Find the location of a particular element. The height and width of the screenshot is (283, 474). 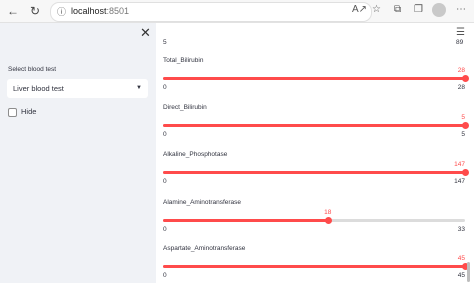

slider-max: 5 is located at coordinates (463, 134).